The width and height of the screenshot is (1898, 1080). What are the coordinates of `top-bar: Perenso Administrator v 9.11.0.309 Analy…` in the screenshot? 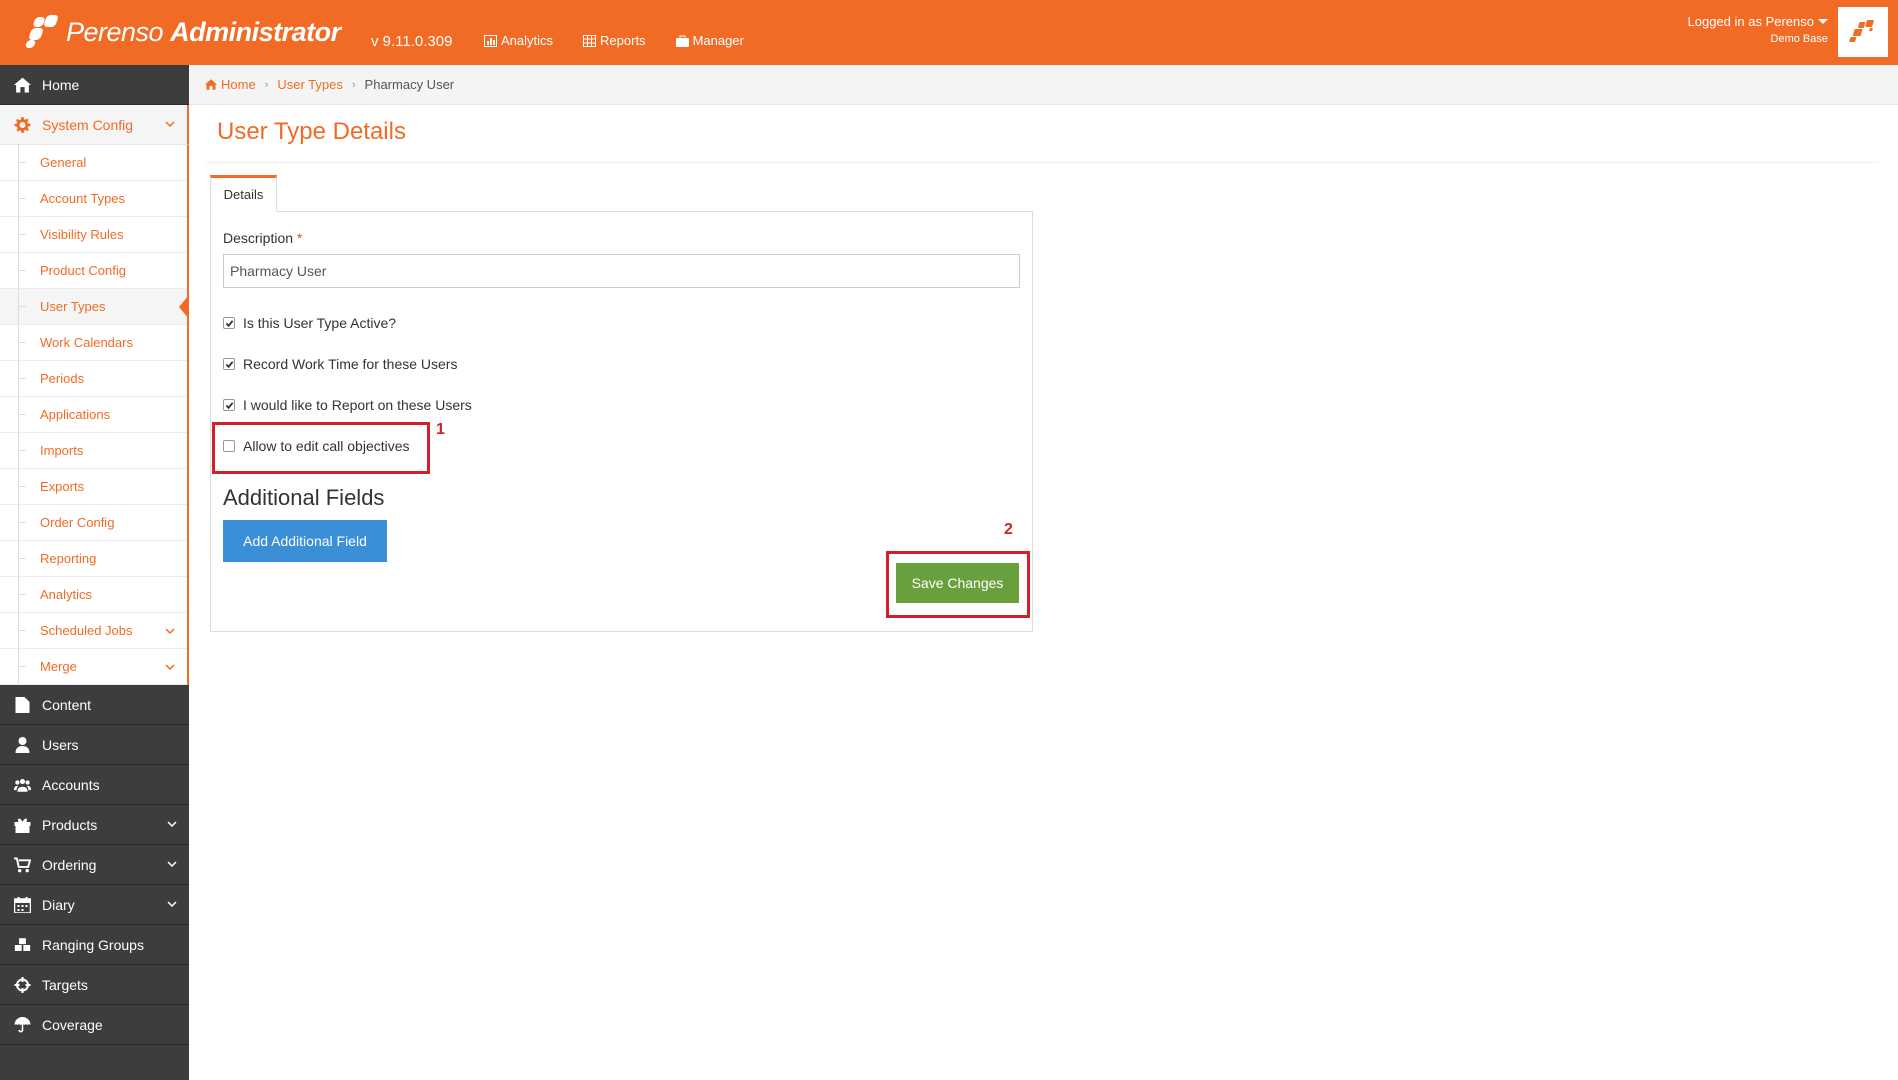 It's located at (949, 32).